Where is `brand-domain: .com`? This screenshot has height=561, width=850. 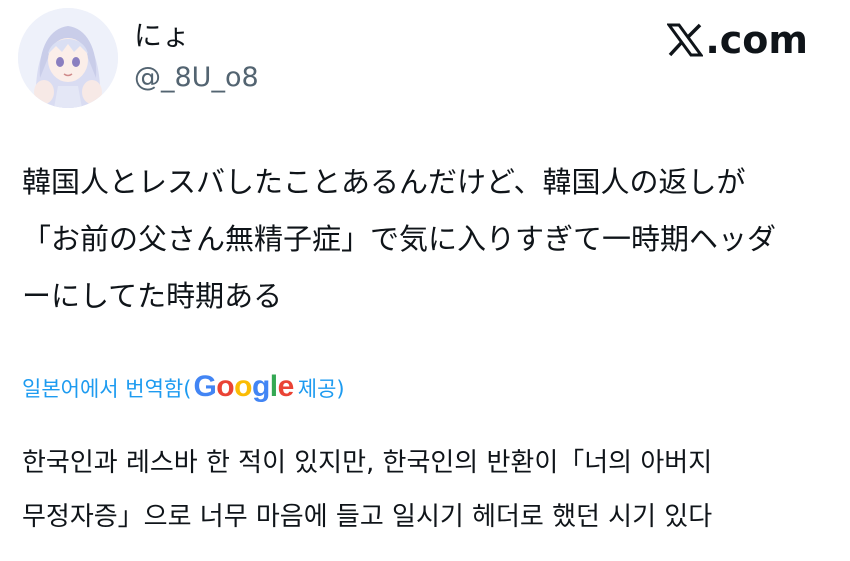
brand-domain: .com is located at coordinates (756, 40).